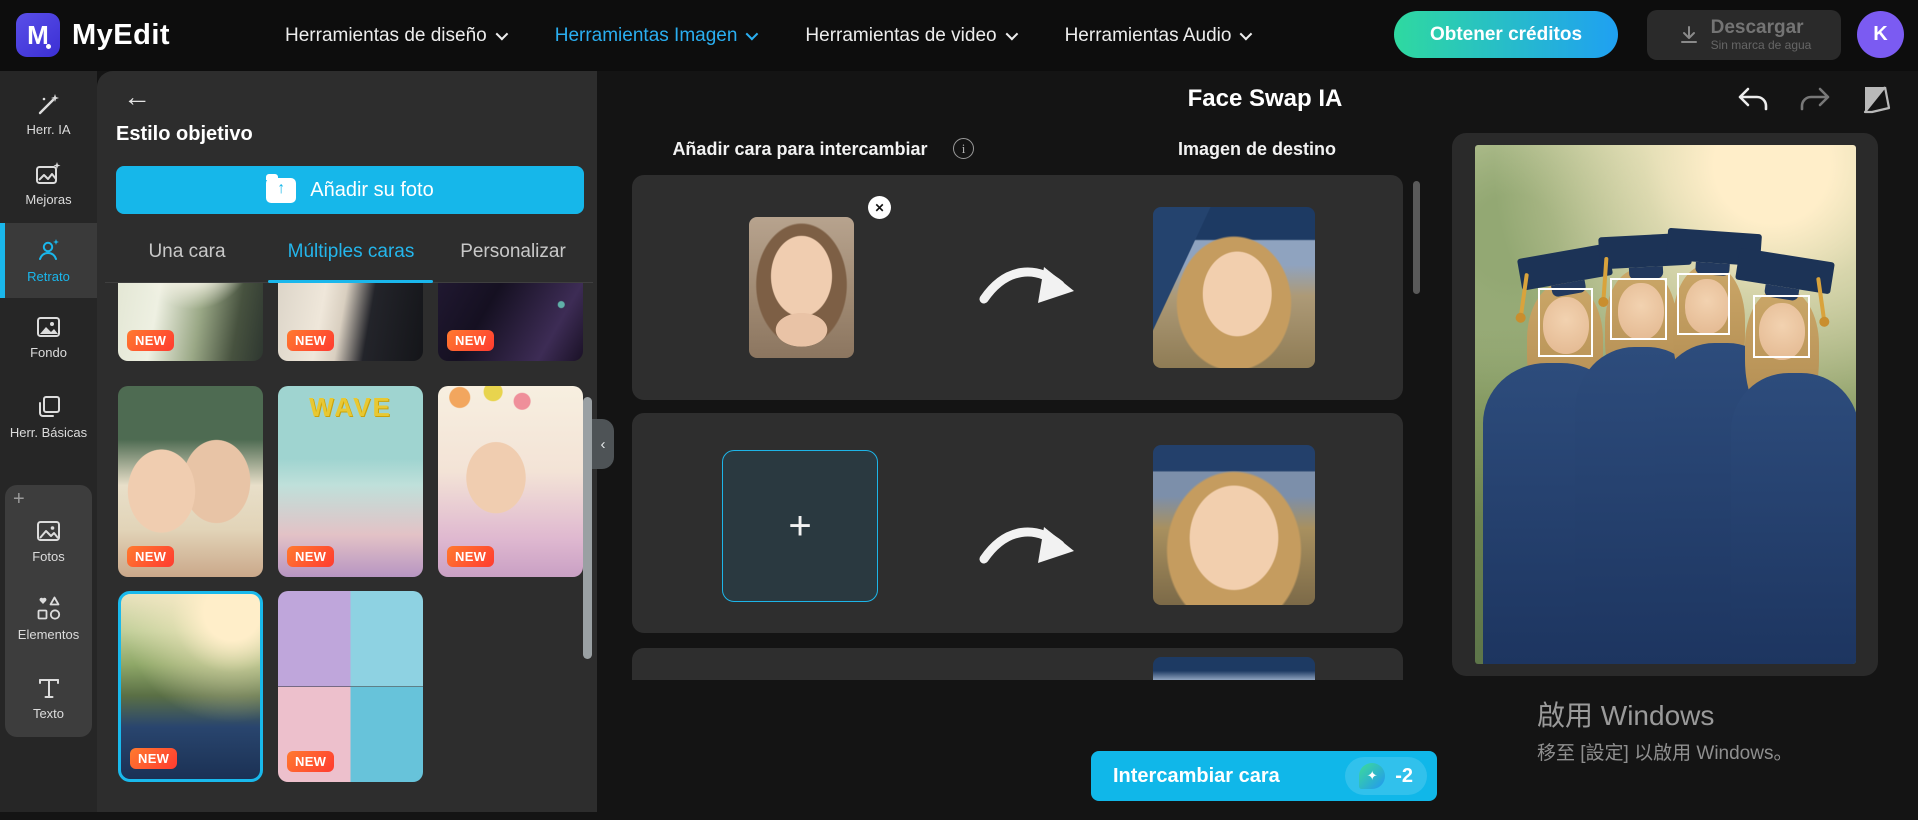 This screenshot has width=1918, height=820. I want to click on rail-item-enhance: Mejoras, so click(48, 184).